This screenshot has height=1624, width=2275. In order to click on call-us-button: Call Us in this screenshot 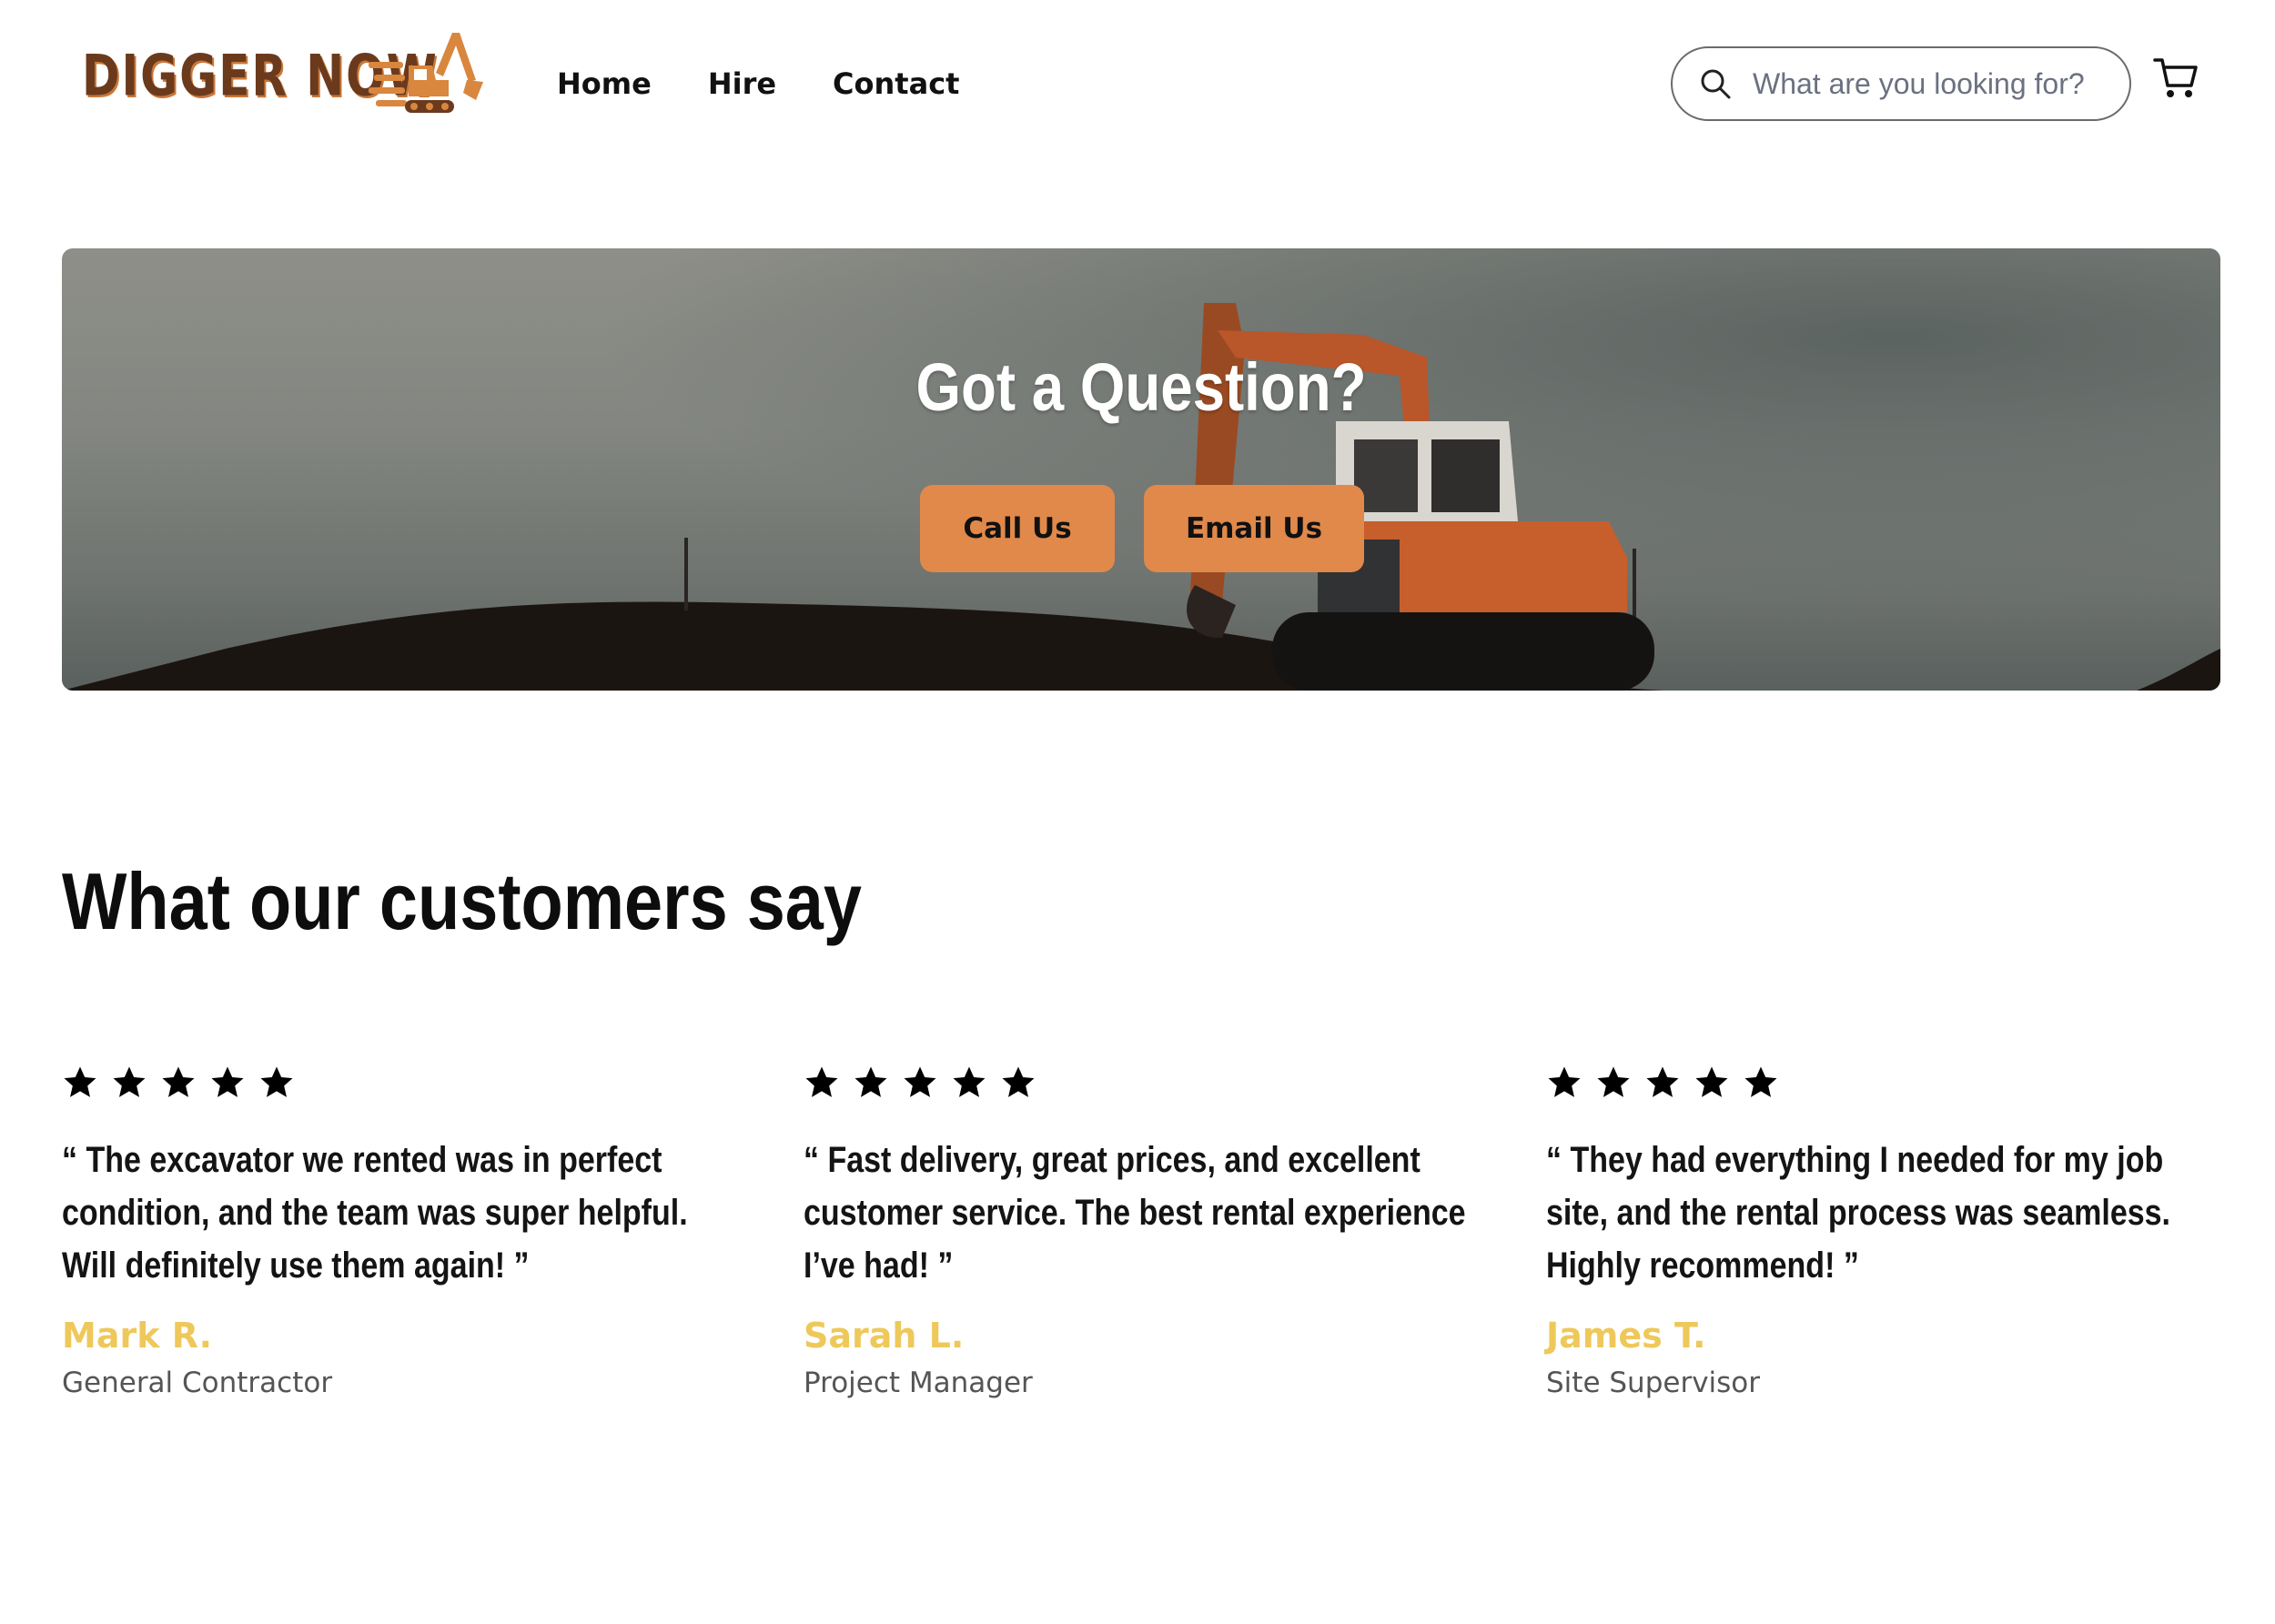, I will do `click(1018, 528)`.